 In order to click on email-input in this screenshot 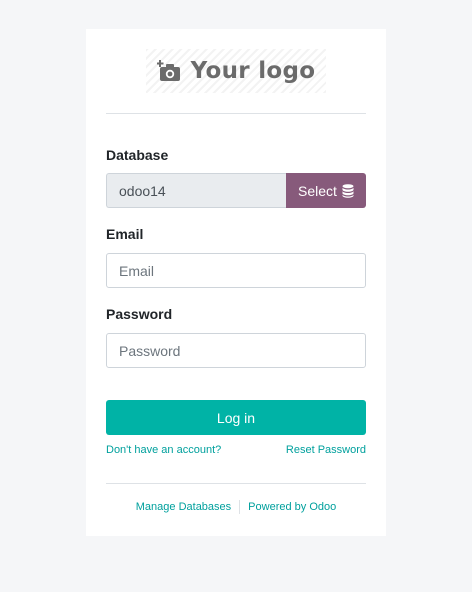, I will do `click(236, 270)`.